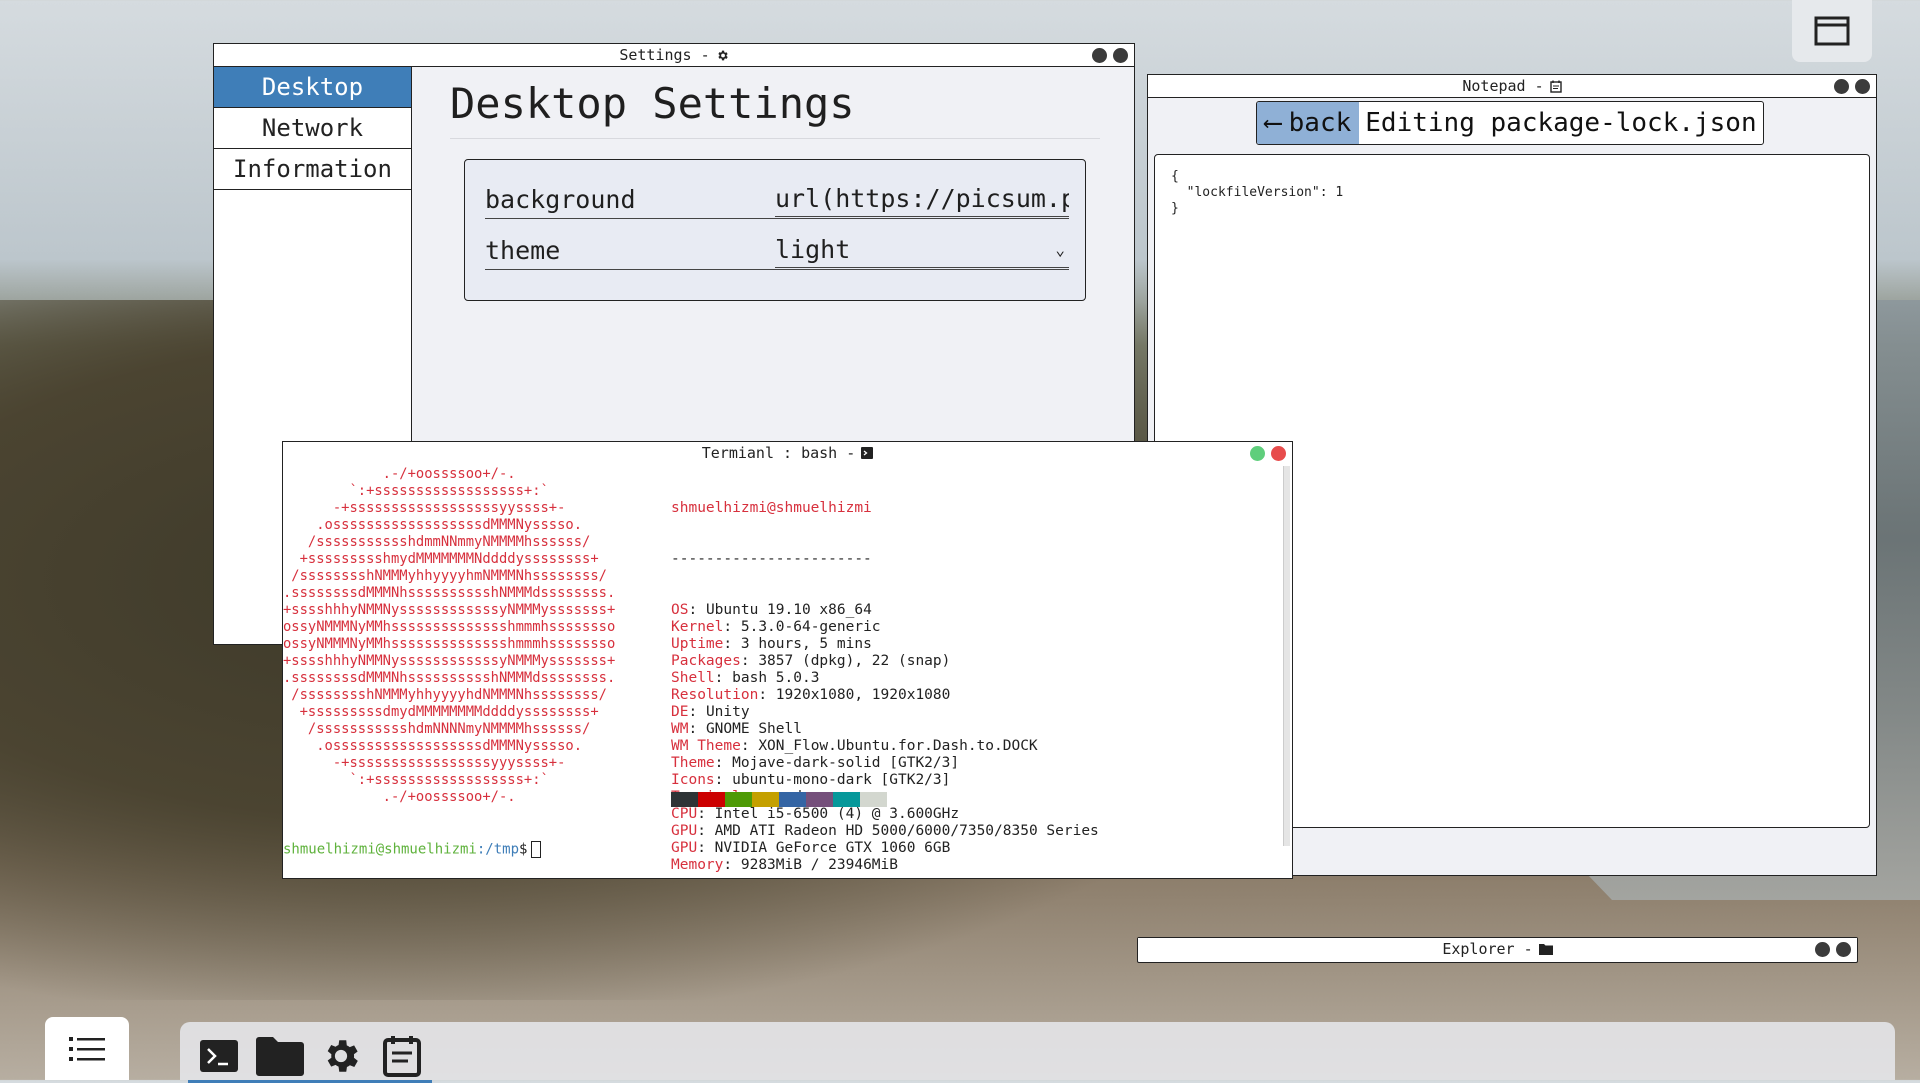  What do you see at coordinates (445, 695) in the screenshot?
I see `ascii-line: /sssssssshNMMMyhhyyyyhdNMMMNhssssssss/` at bounding box center [445, 695].